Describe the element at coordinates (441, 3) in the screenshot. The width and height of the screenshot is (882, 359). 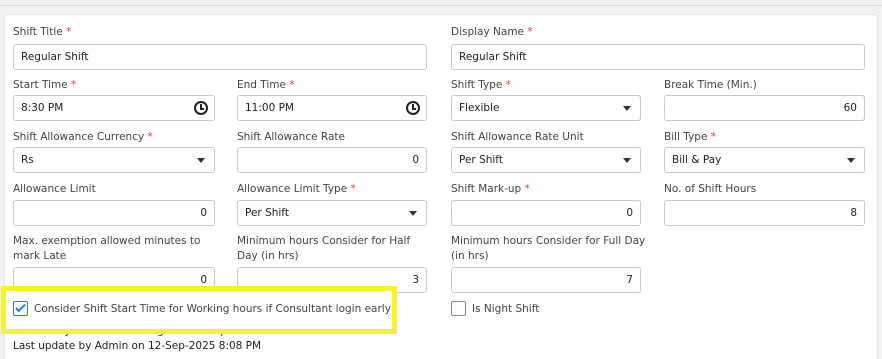
I see `top-strip` at that location.